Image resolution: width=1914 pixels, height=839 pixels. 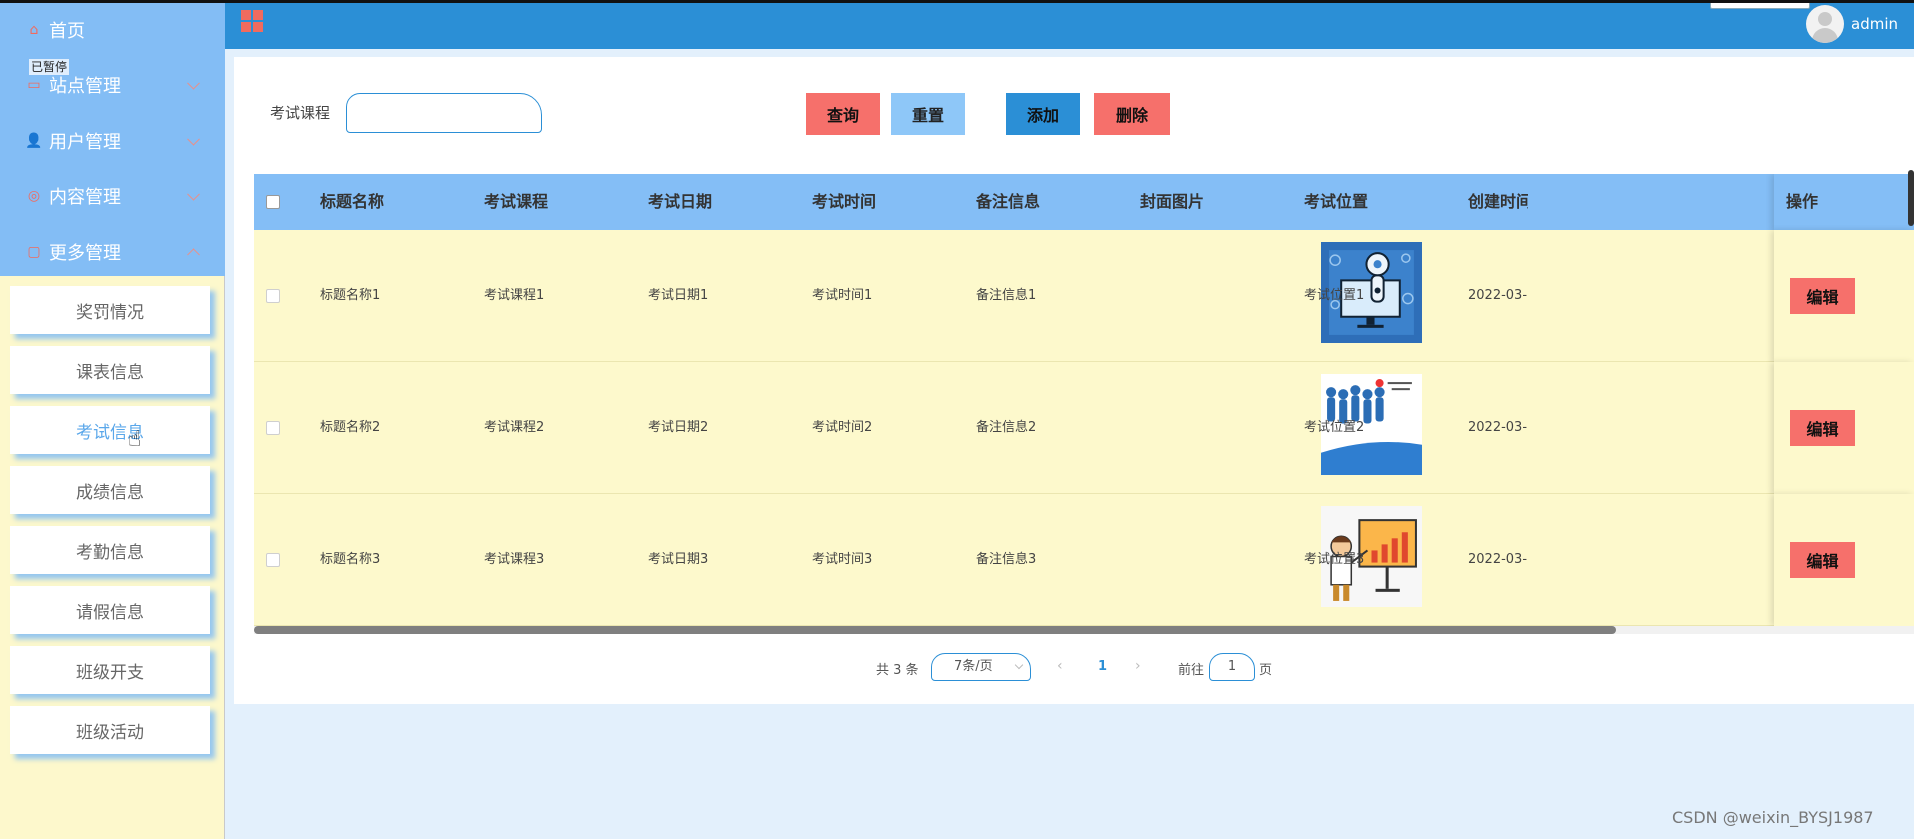 What do you see at coordinates (1911, 198) in the screenshot?
I see `vertical-scrollbar-thumb` at bounding box center [1911, 198].